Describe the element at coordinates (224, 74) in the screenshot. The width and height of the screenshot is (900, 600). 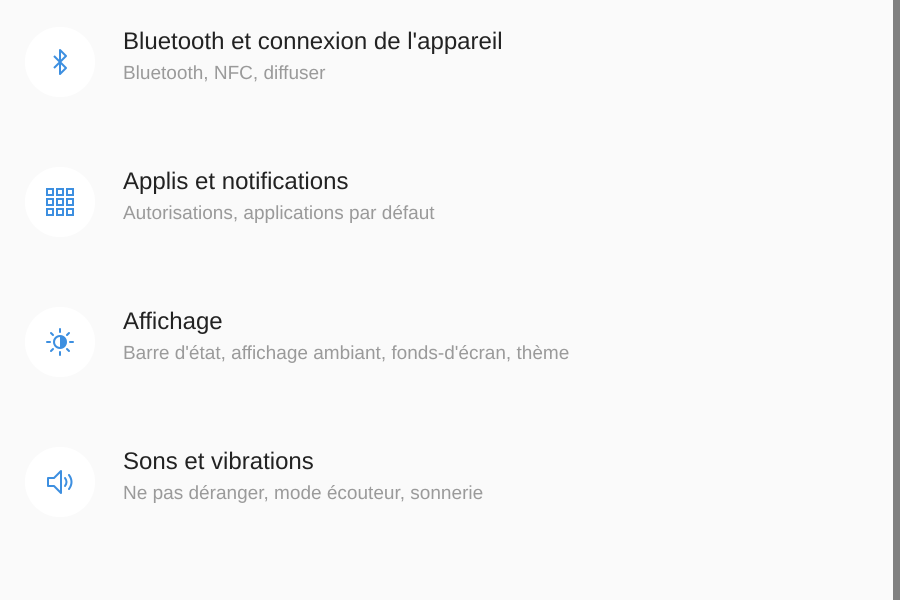
I see `setting-subtitle: Bluetooth, NFC, diffuser` at that location.